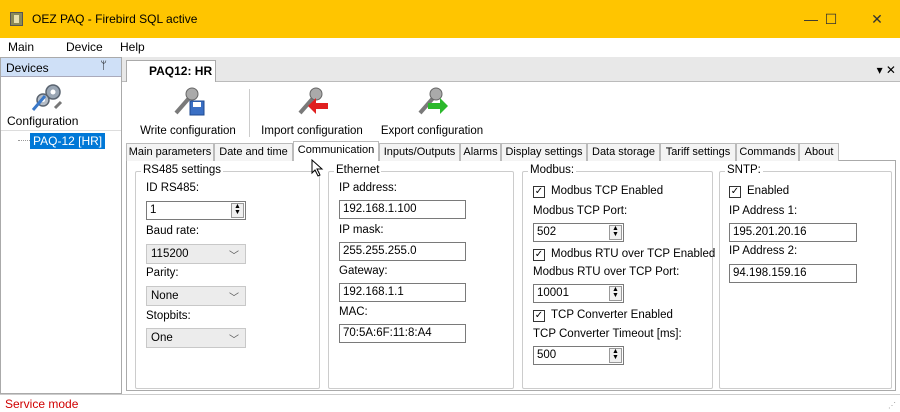 The image size is (900, 412). I want to click on modbus-rtu-port-label: Modbus RTU over TCP Port:, so click(606, 272).